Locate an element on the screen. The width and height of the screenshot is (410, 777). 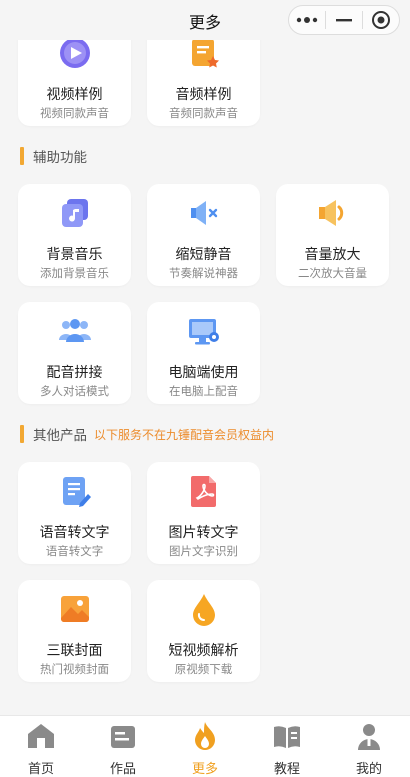
tab-works: 作品 is located at coordinates (123, 746).